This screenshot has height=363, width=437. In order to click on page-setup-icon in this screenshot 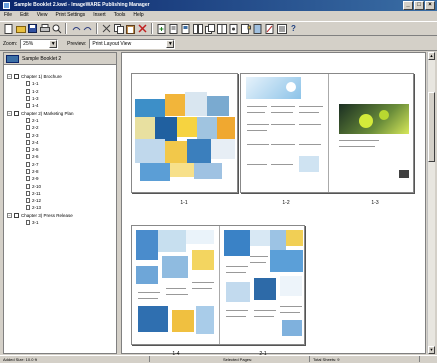, I will do `click(185, 28)`.